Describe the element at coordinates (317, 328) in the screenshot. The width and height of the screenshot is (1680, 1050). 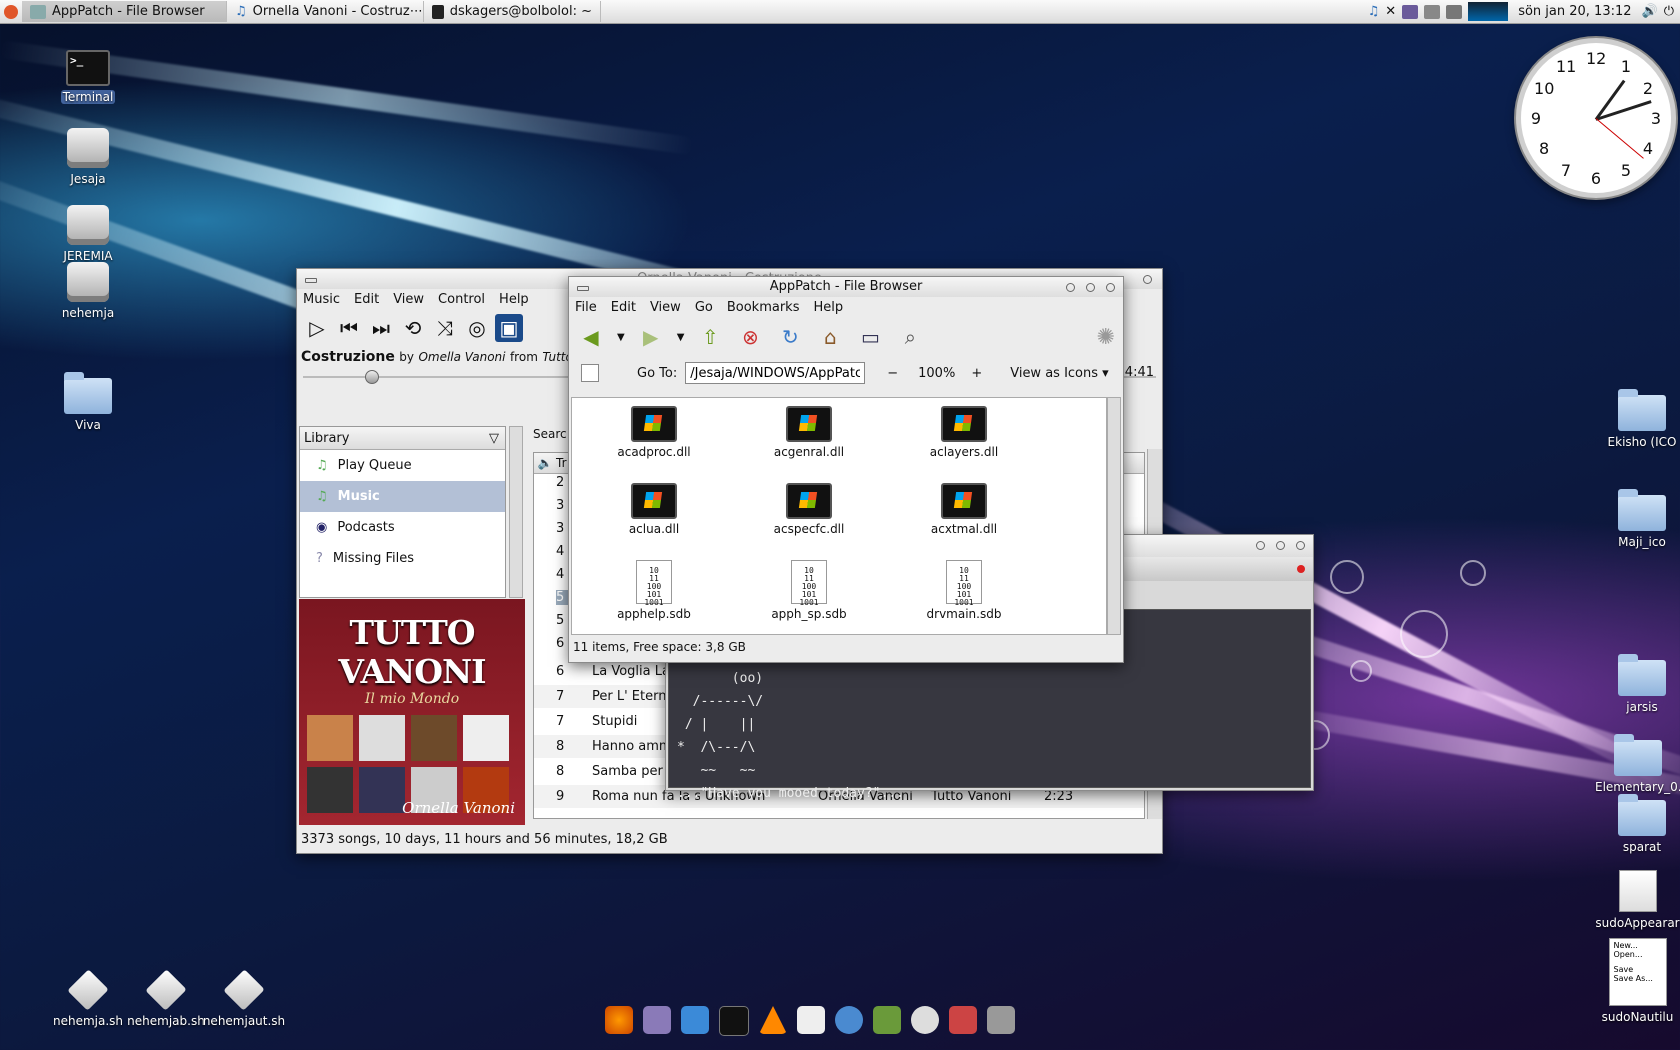
I see `play-icon: ▷` at that location.